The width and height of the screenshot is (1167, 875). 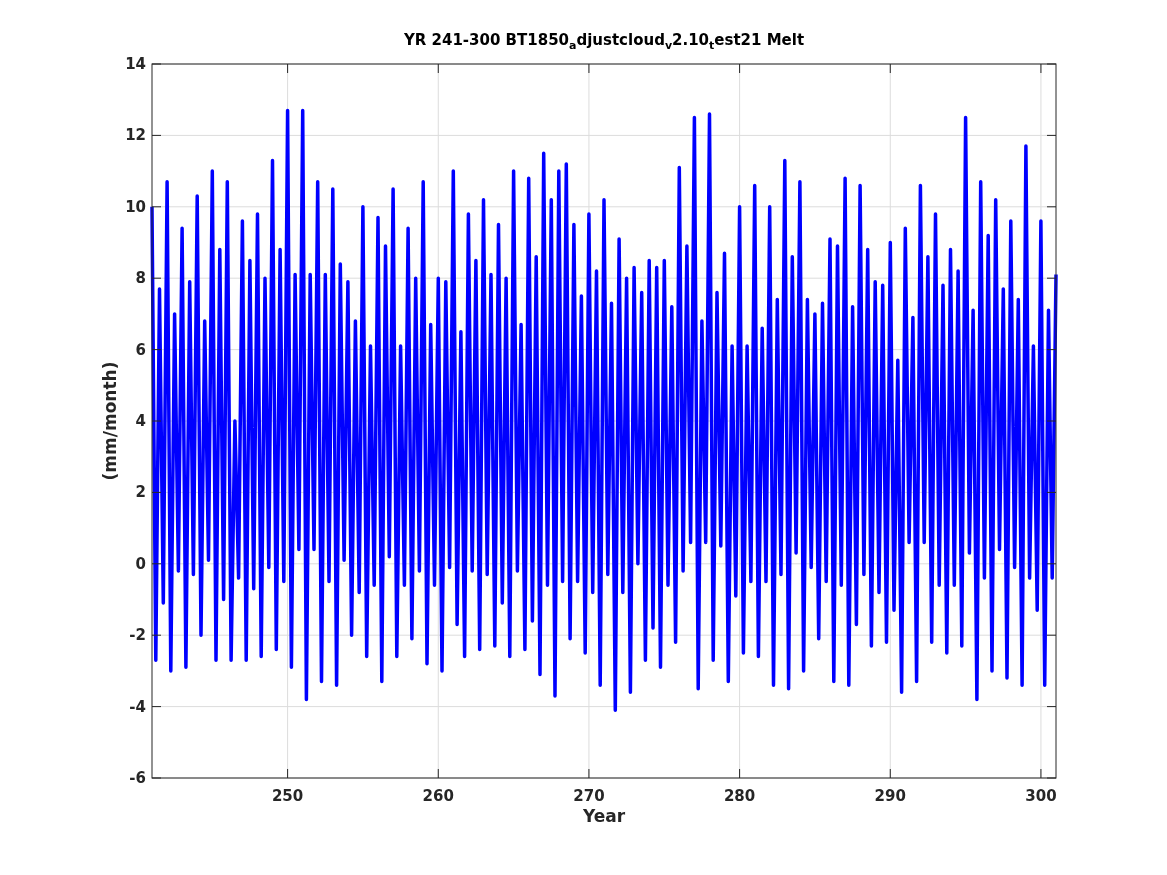 What do you see at coordinates (140, 278) in the screenshot?
I see `tick-label: 8` at bounding box center [140, 278].